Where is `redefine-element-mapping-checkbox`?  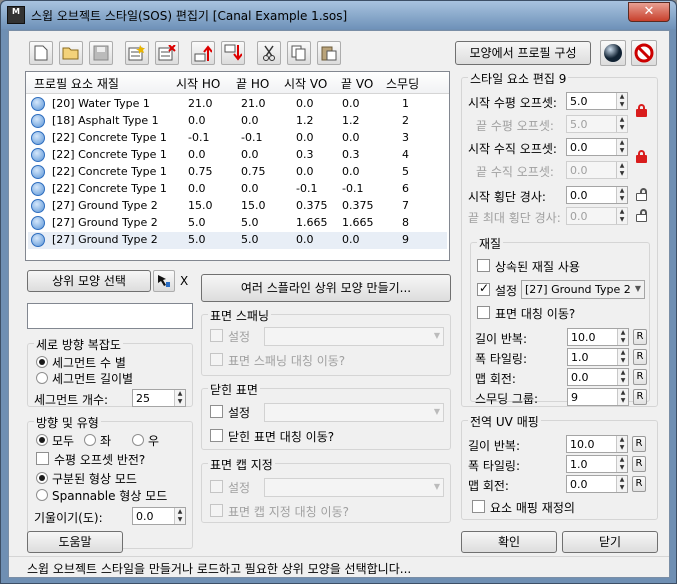
redefine-element-mapping-checkbox is located at coordinates (478, 506).